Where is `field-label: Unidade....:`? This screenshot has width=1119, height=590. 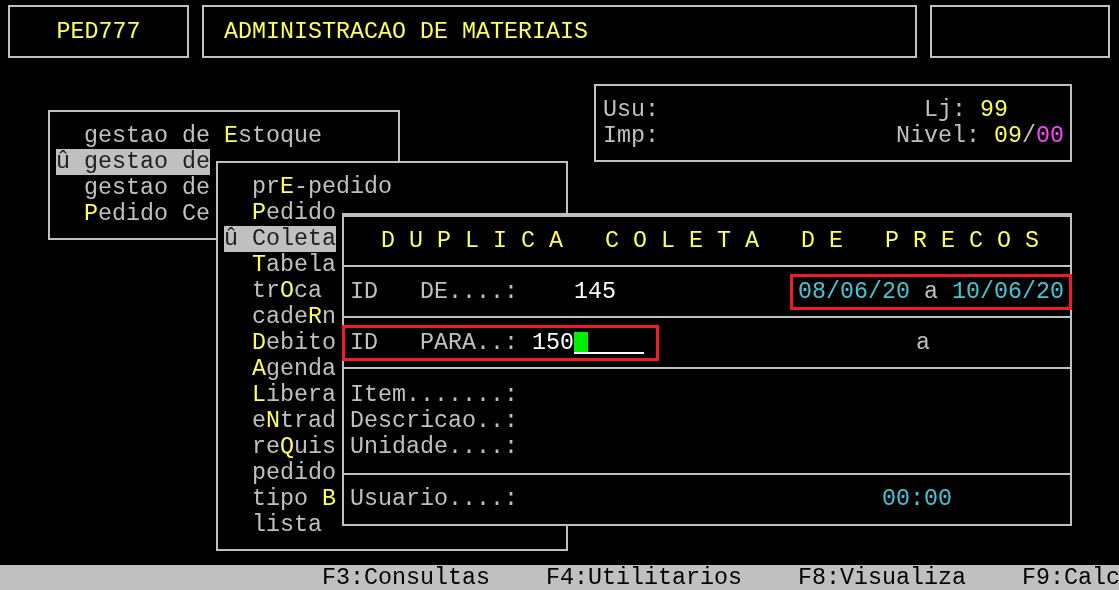
field-label: Unidade....: is located at coordinates (434, 447).